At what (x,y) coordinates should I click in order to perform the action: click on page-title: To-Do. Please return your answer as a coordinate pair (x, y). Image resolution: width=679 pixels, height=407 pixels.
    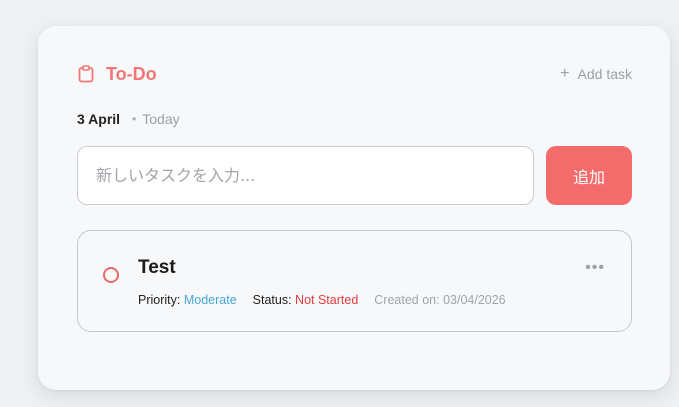
    Looking at the image, I should click on (131, 73).